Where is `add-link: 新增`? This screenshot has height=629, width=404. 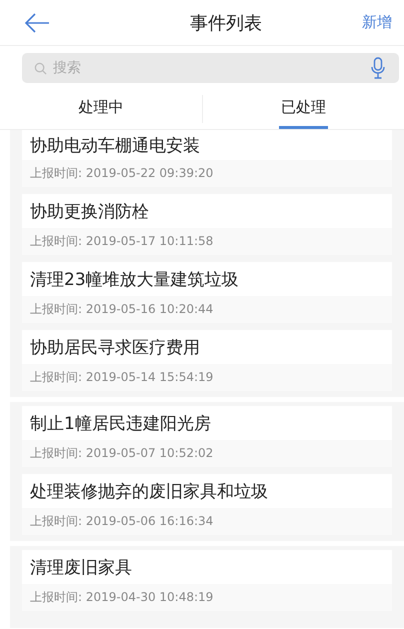 add-link: 新增 is located at coordinates (377, 22).